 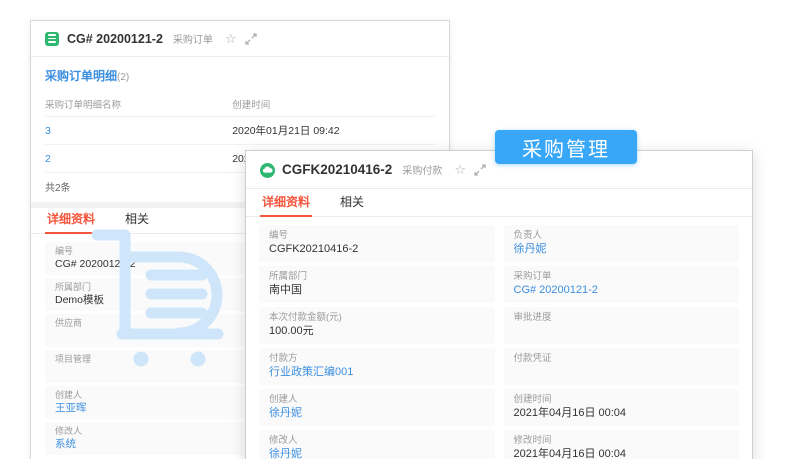 I want to click on related-list-count: (2), so click(x=123, y=77).